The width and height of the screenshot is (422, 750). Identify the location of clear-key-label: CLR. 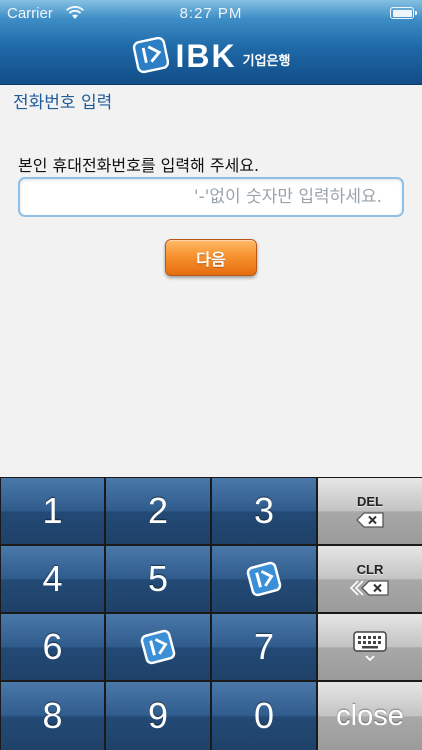
(370, 569).